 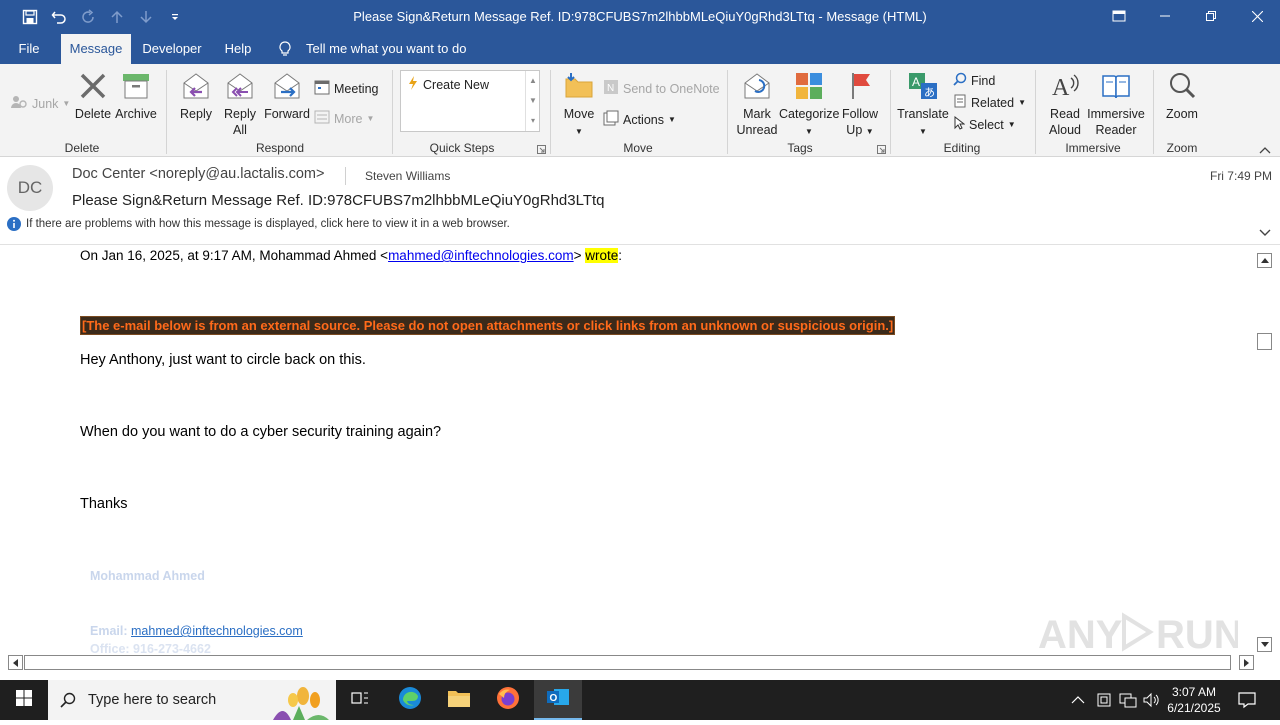 I want to click on delete-button: Delete, so click(x=93, y=96).